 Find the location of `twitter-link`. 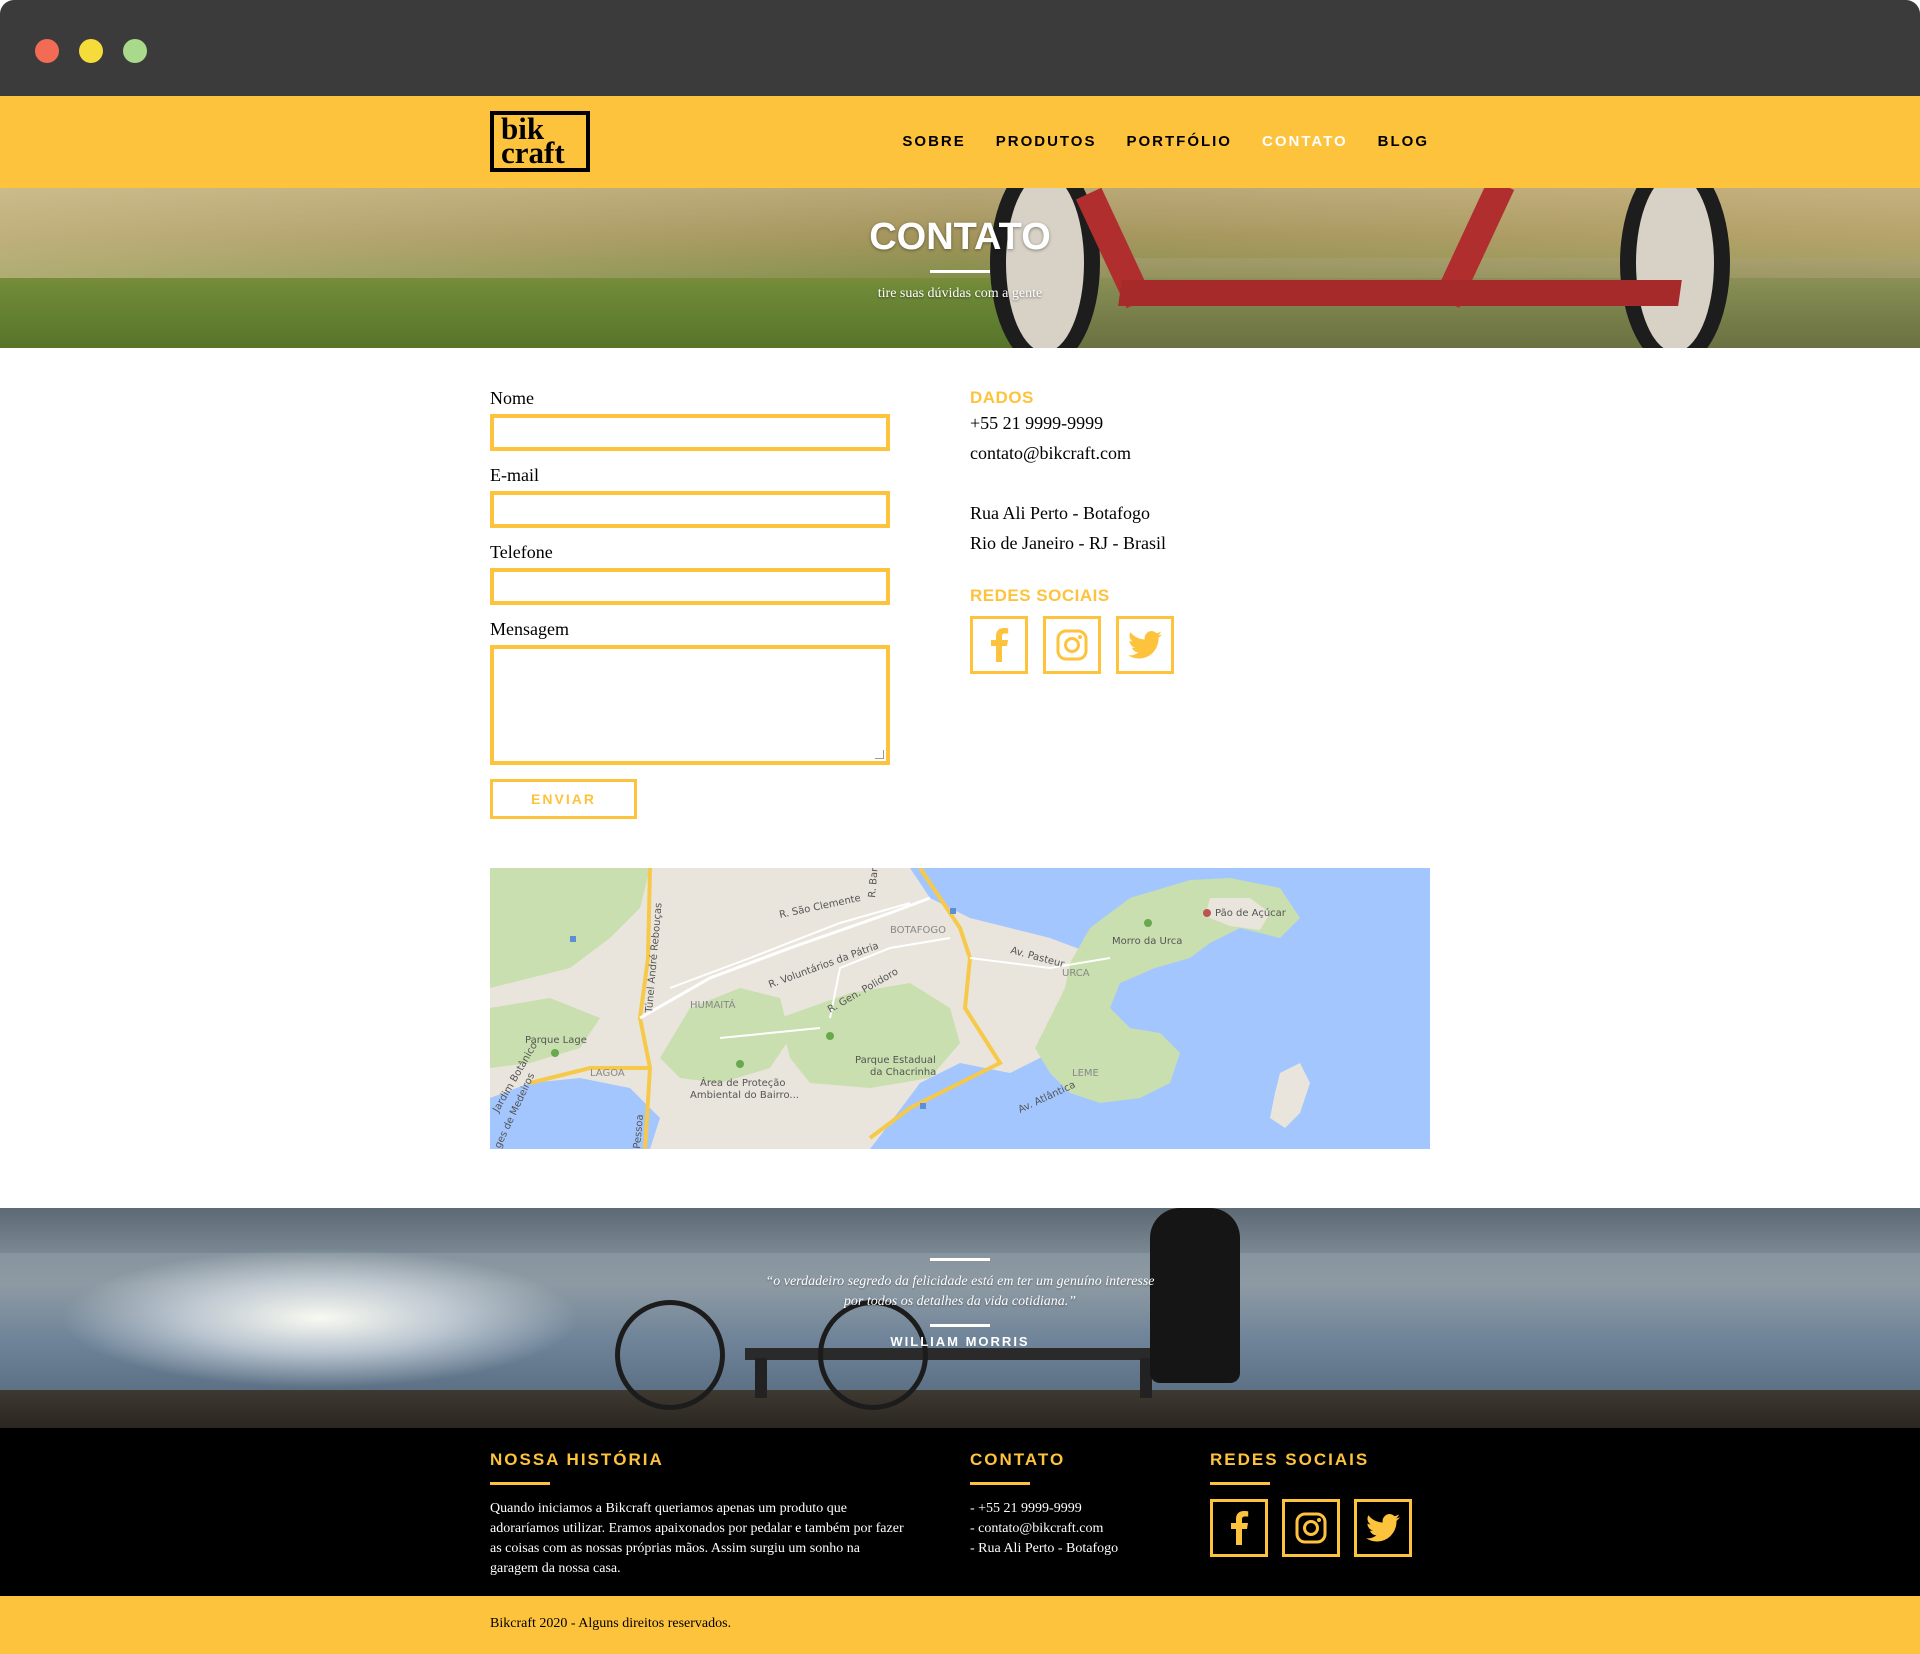

twitter-link is located at coordinates (1145, 645).